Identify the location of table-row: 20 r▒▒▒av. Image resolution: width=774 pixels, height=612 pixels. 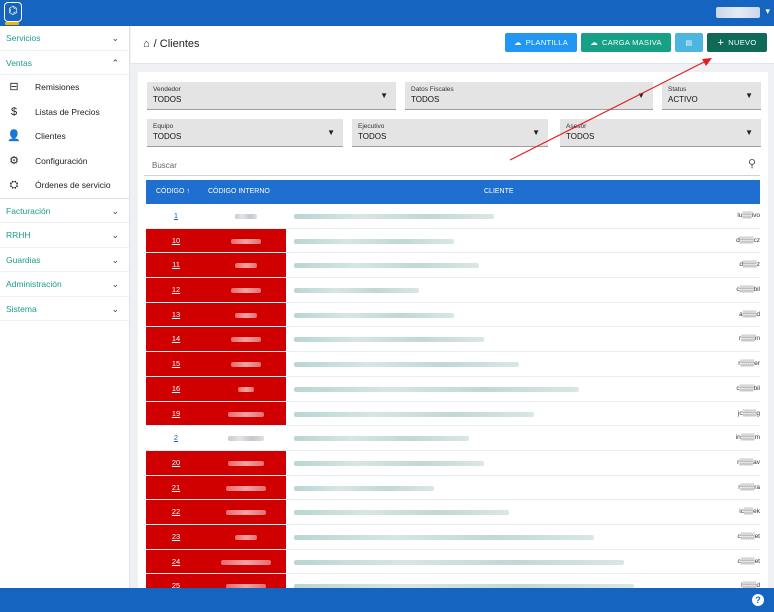
(453, 463).